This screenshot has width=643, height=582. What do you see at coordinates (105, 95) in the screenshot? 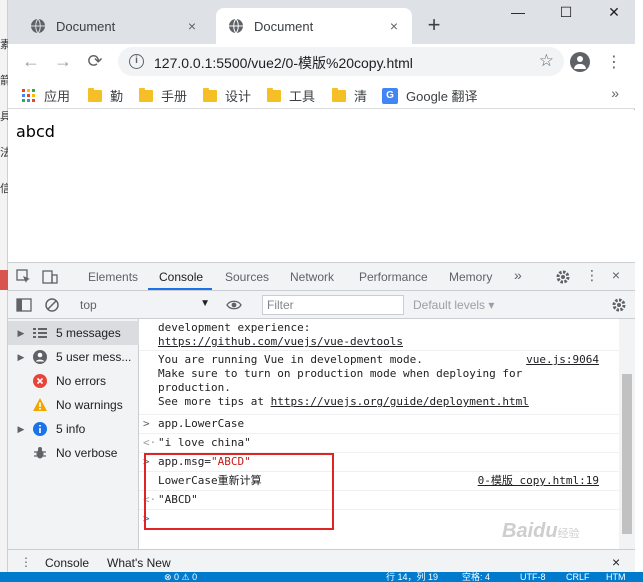
I see `bookmark-folder: 勤` at bounding box center [105, 95].